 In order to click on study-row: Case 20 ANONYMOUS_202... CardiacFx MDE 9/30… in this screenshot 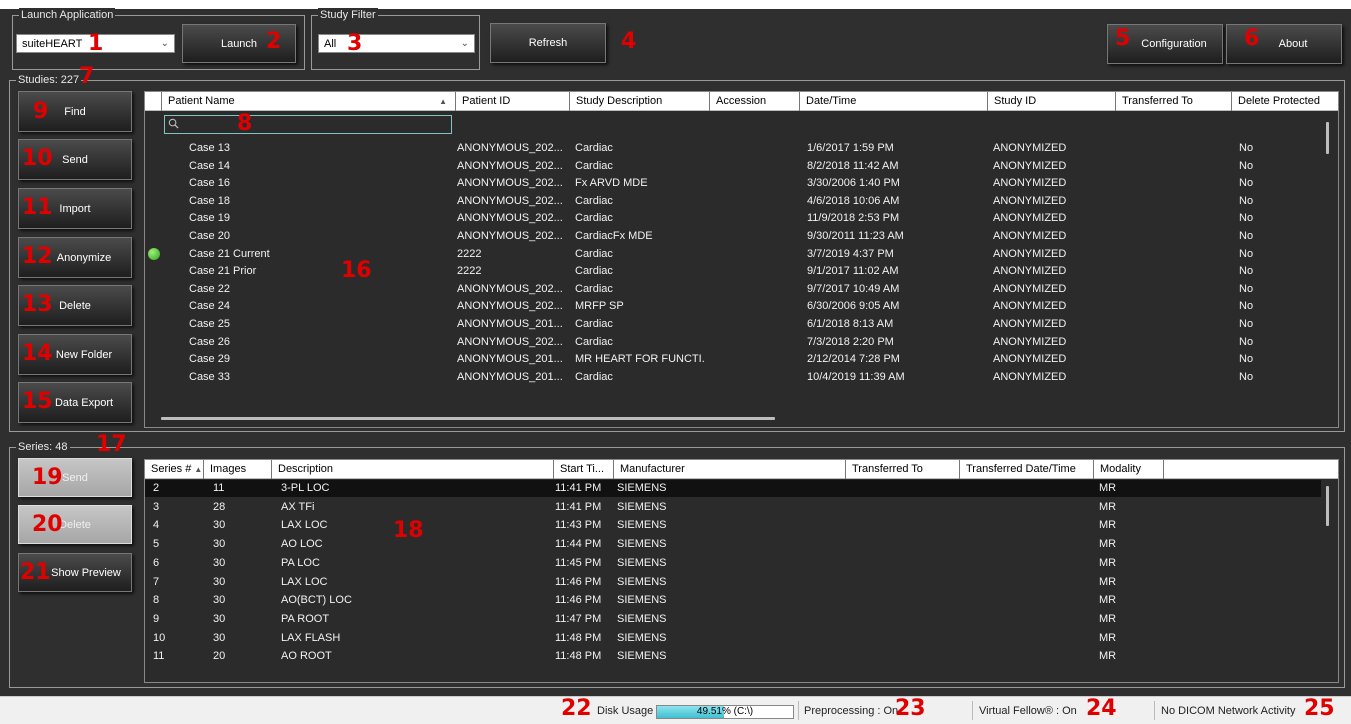, I will do `click(733, 236)`.